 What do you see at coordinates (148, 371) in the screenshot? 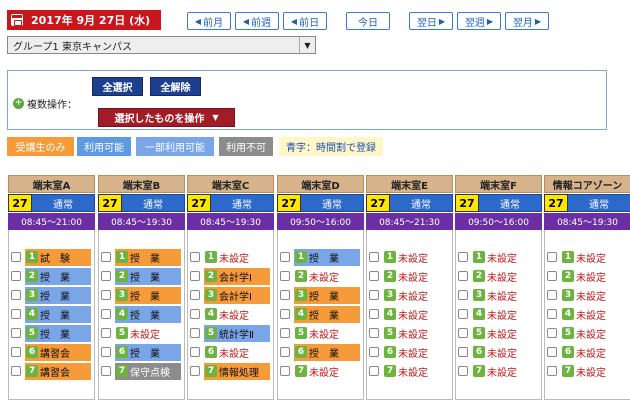
I see `slot-entry: 7 保守点検` at bounding box center [148, 371].